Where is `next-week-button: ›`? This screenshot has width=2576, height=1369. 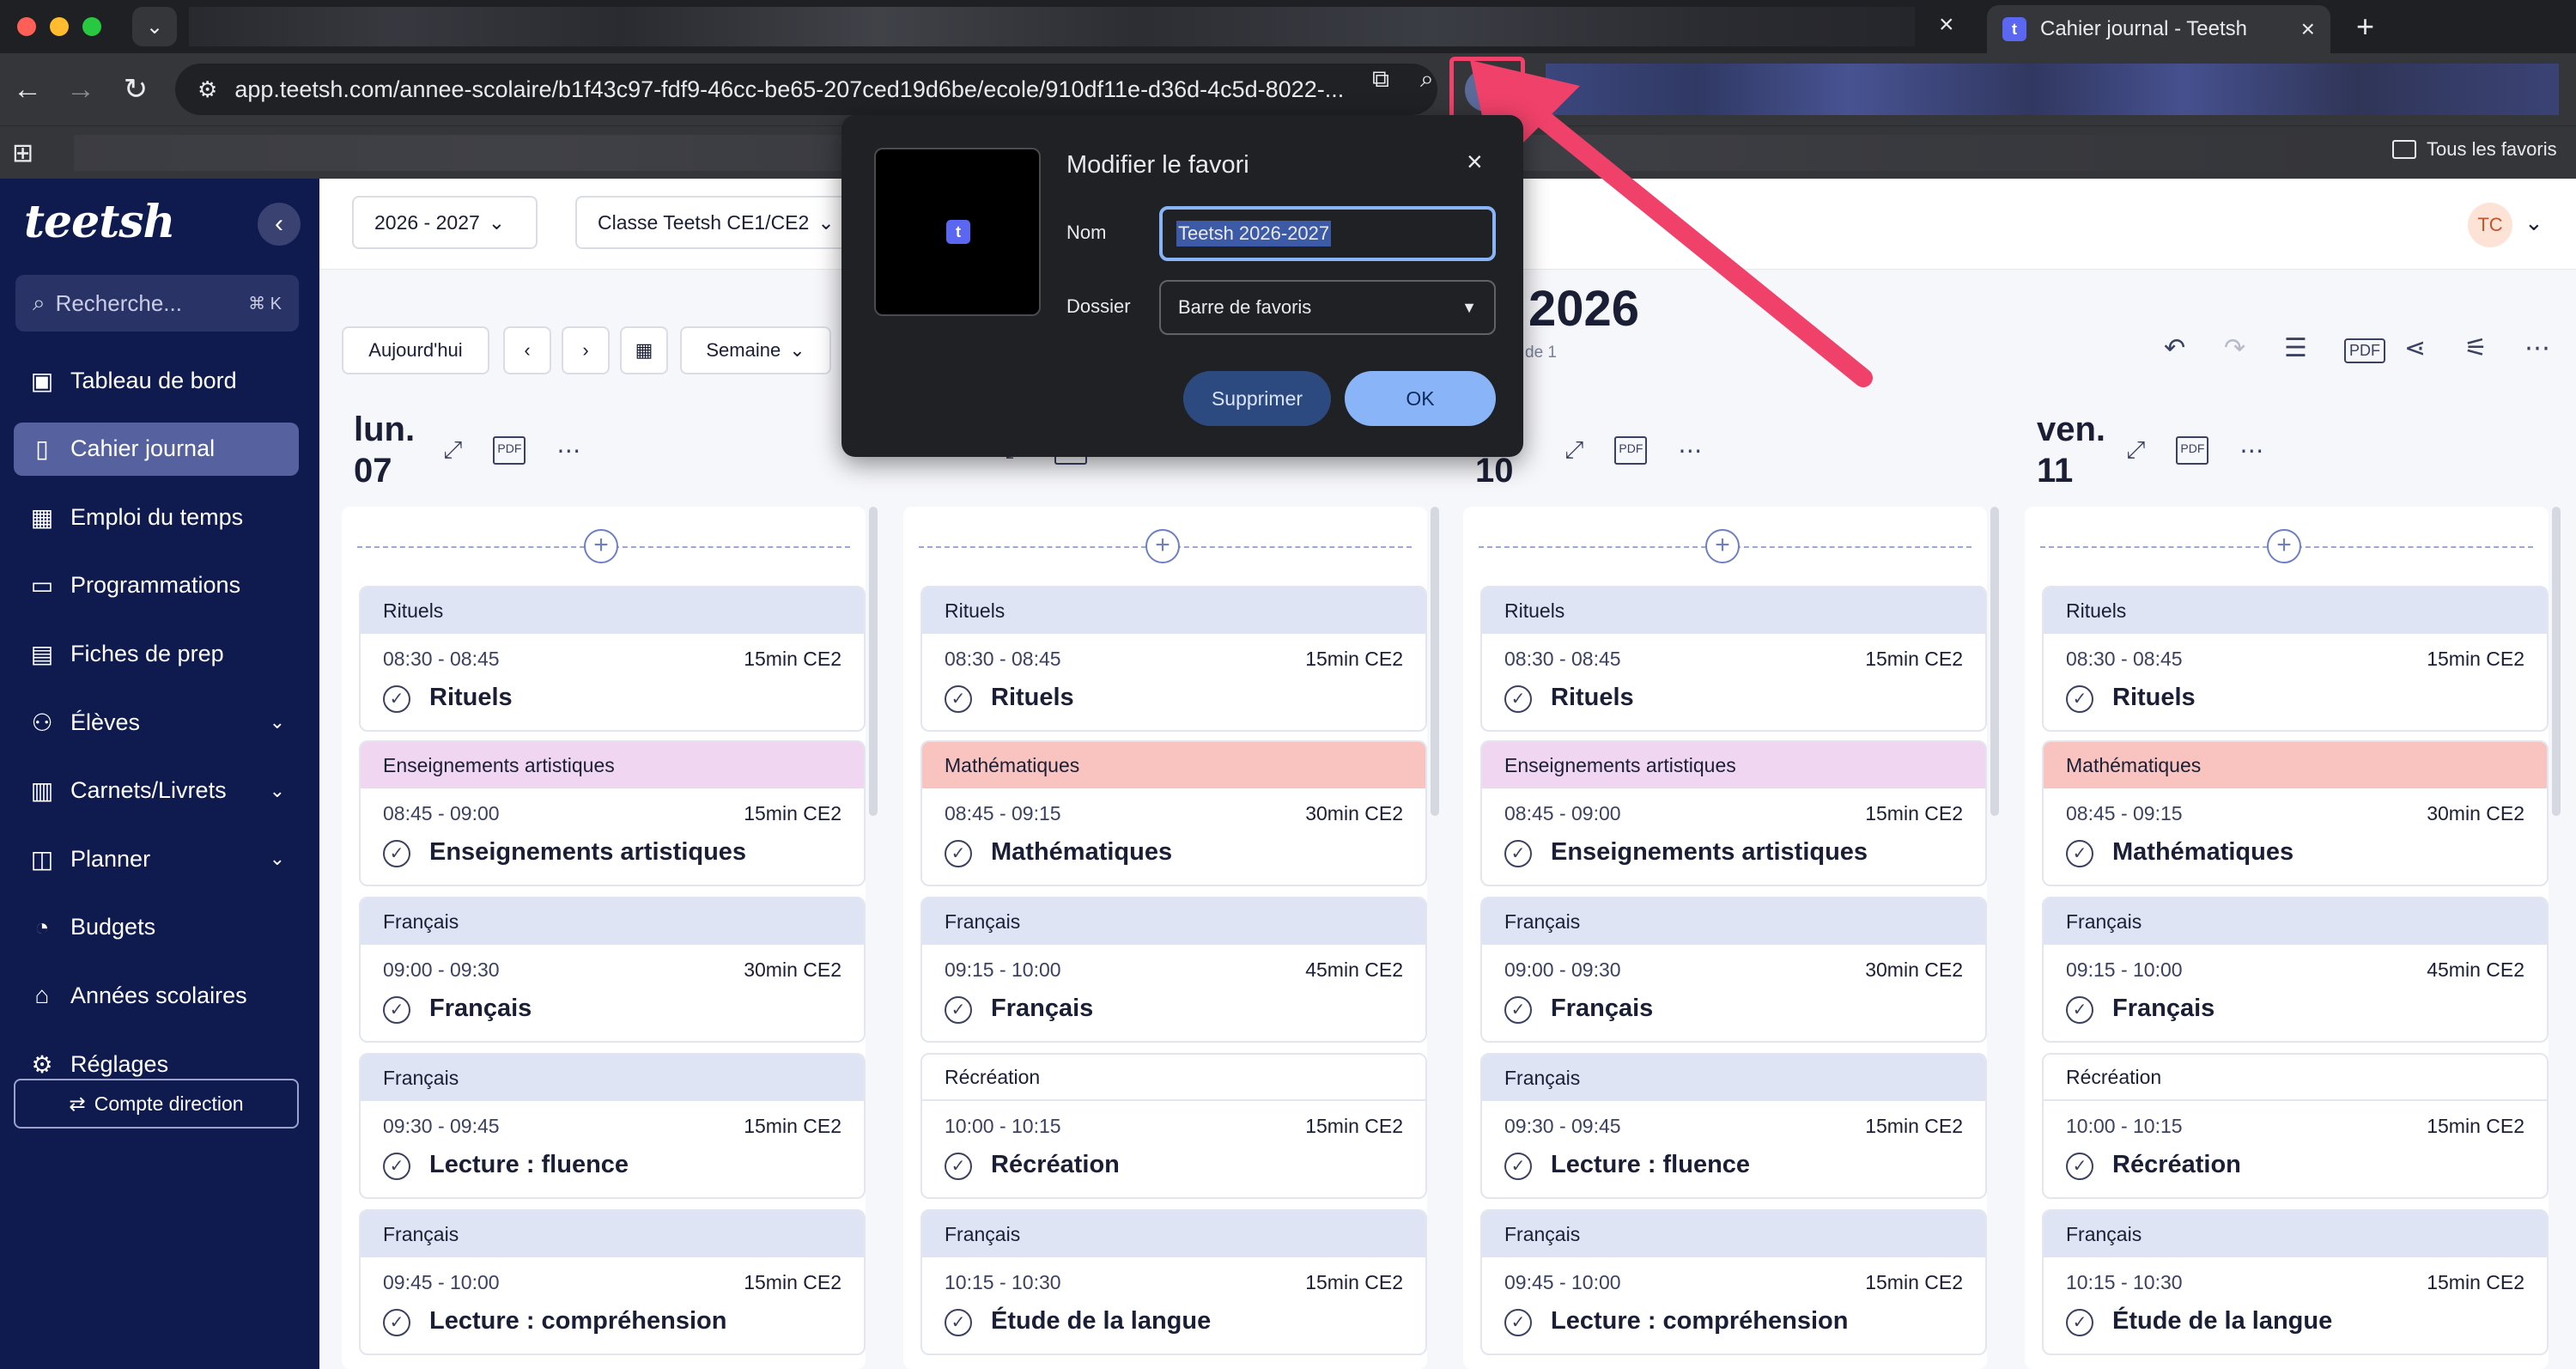 next-week-button: › is located at coordinates (586, 350).